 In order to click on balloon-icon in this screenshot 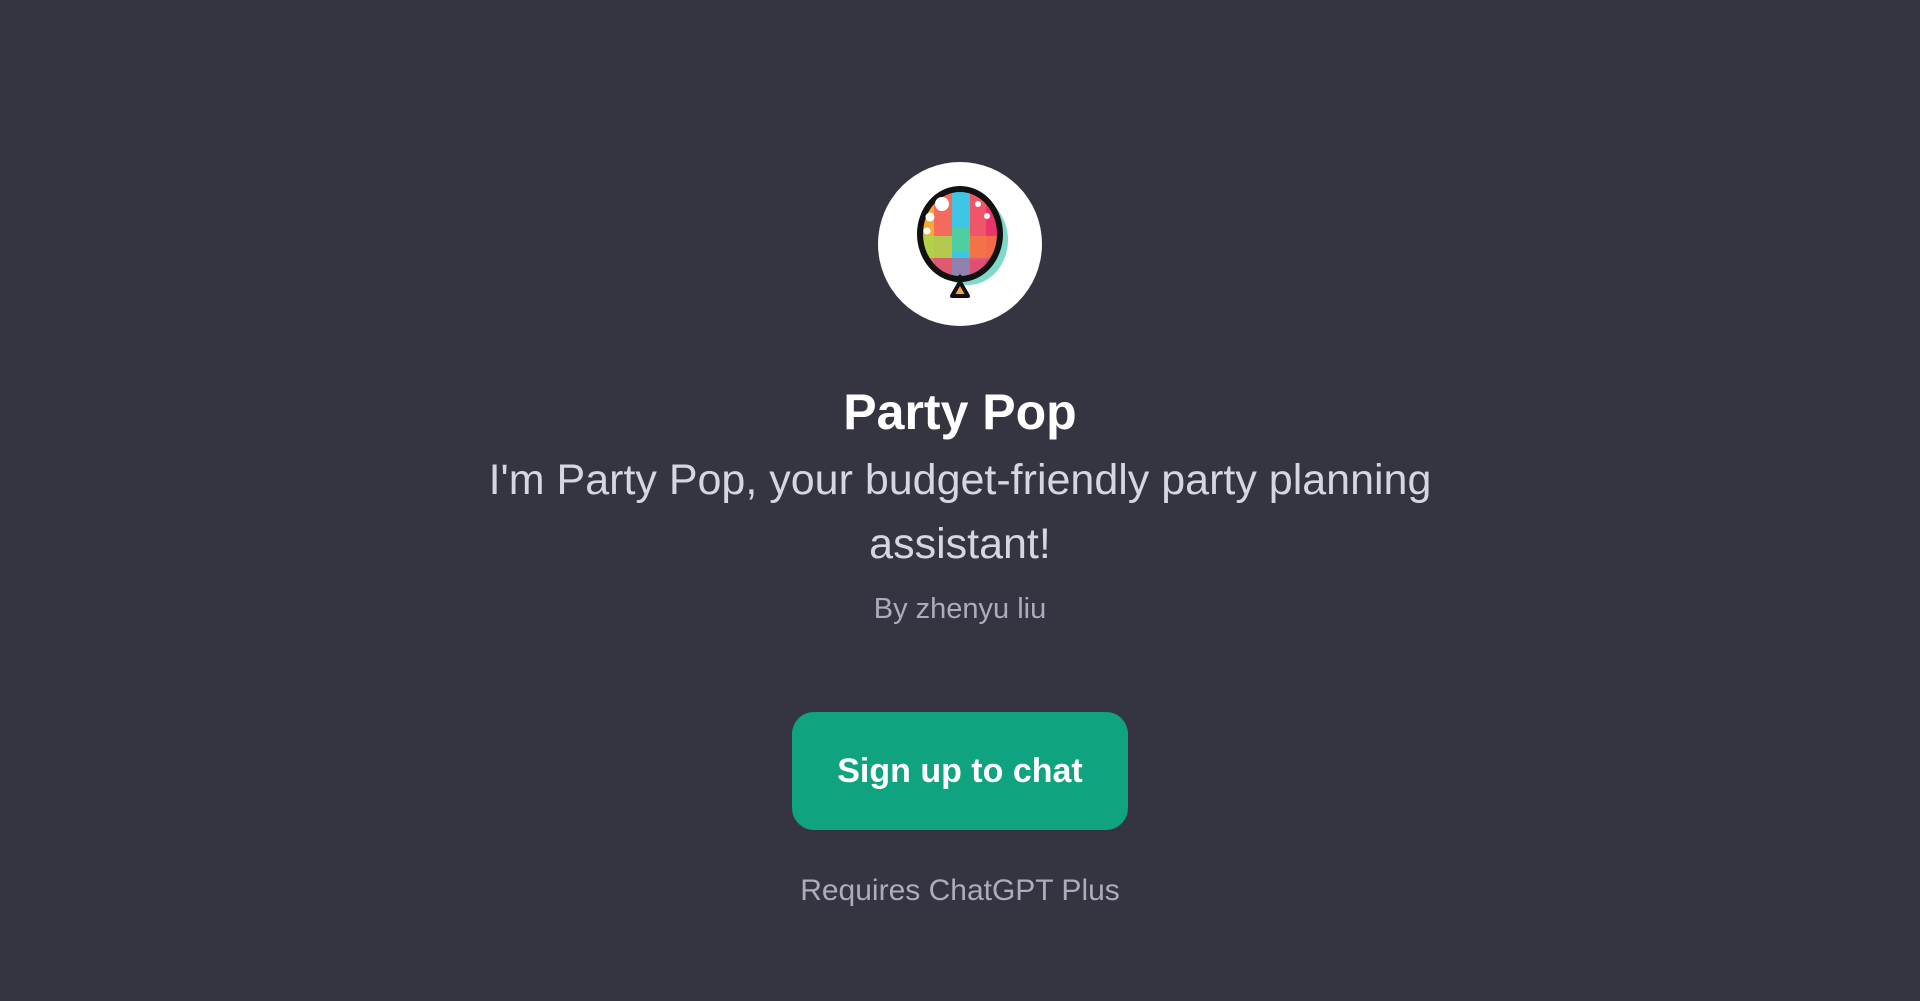, I will do `click(962, 242)`.